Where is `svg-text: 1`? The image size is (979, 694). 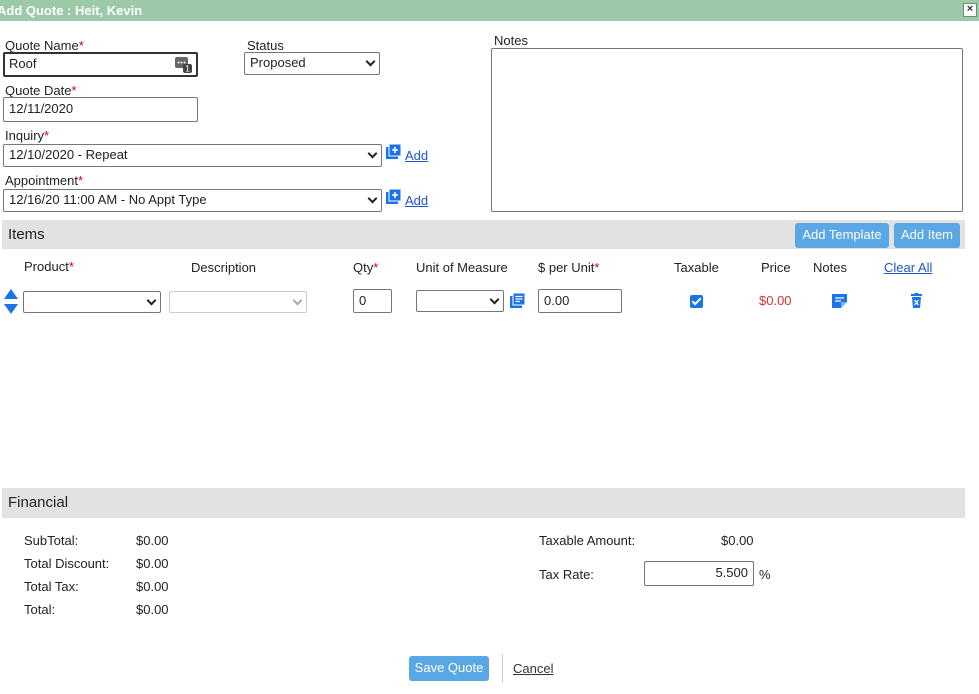 svg-text: 1 is located at coordinates (187, 69).